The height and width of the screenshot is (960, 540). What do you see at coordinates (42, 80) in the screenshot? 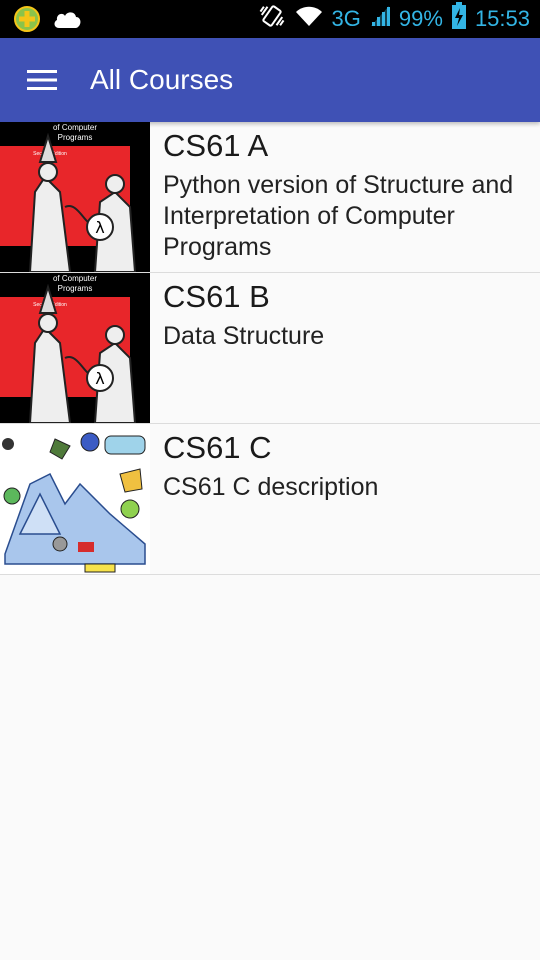
I see `hamburger-menu-icon` at bounding box center [42, 80].